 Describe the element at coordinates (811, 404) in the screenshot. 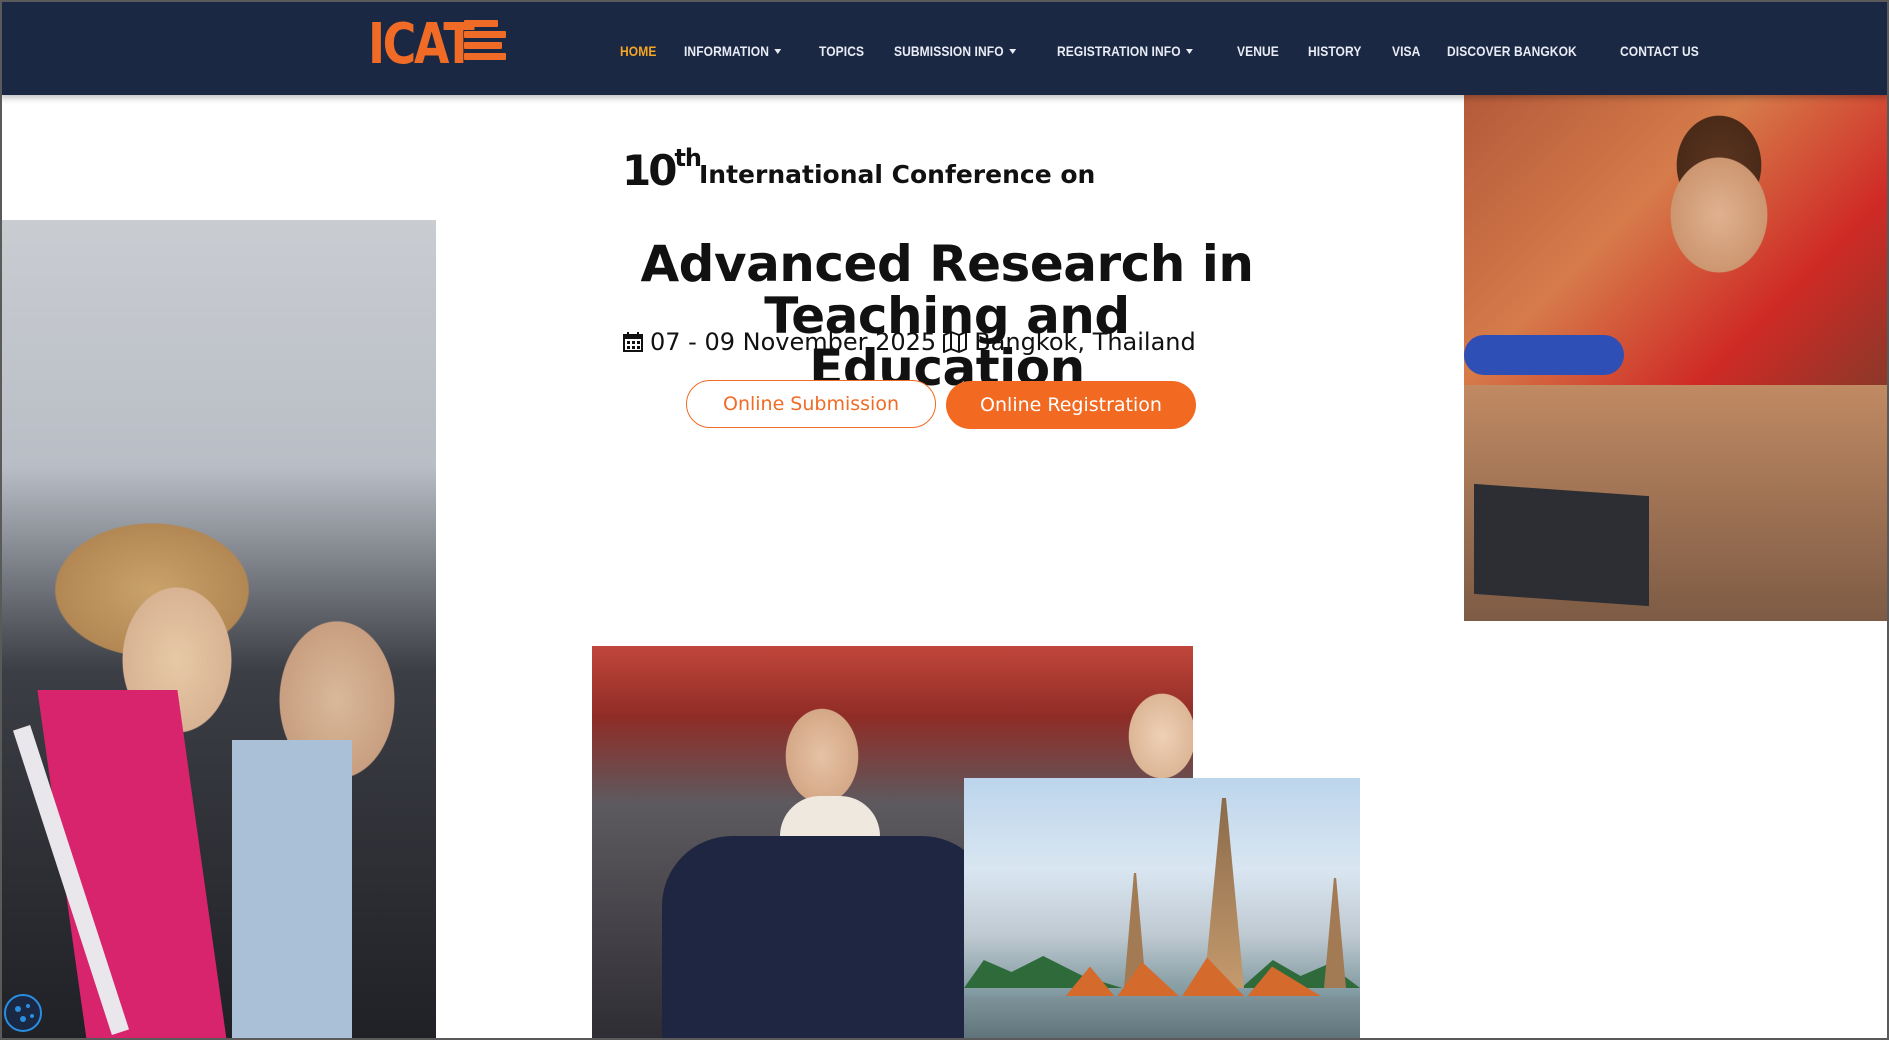

I see `online-submission-button: Online Submission` at that location.